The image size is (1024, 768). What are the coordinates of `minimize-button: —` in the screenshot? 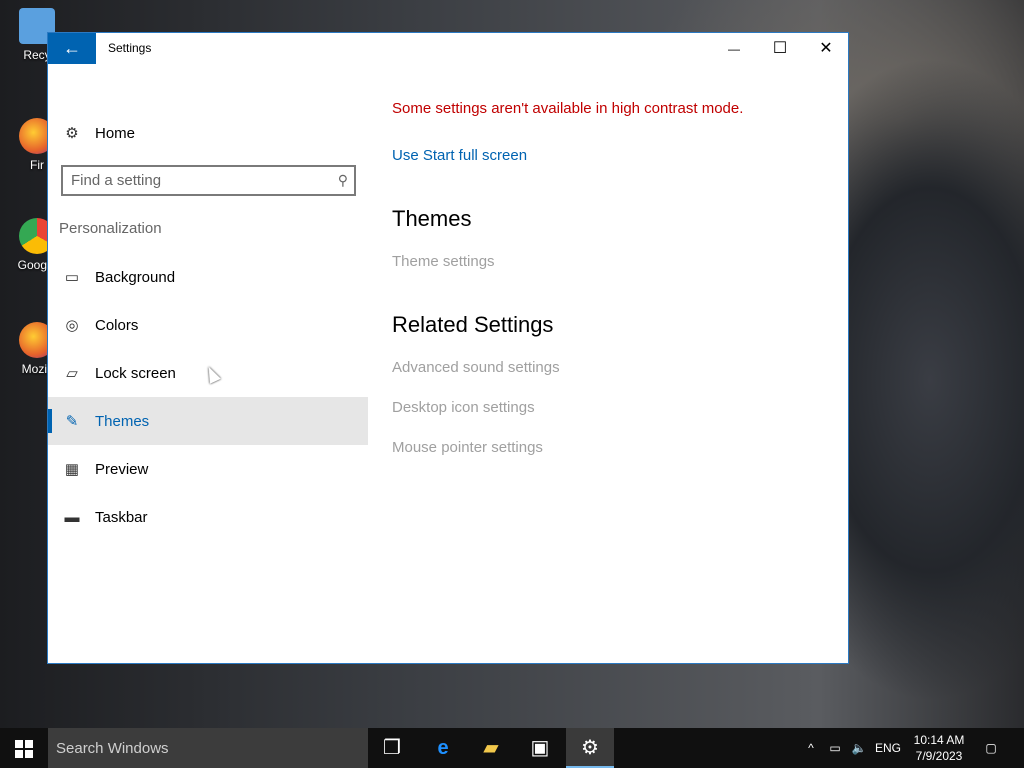 It's located at (734, 48).